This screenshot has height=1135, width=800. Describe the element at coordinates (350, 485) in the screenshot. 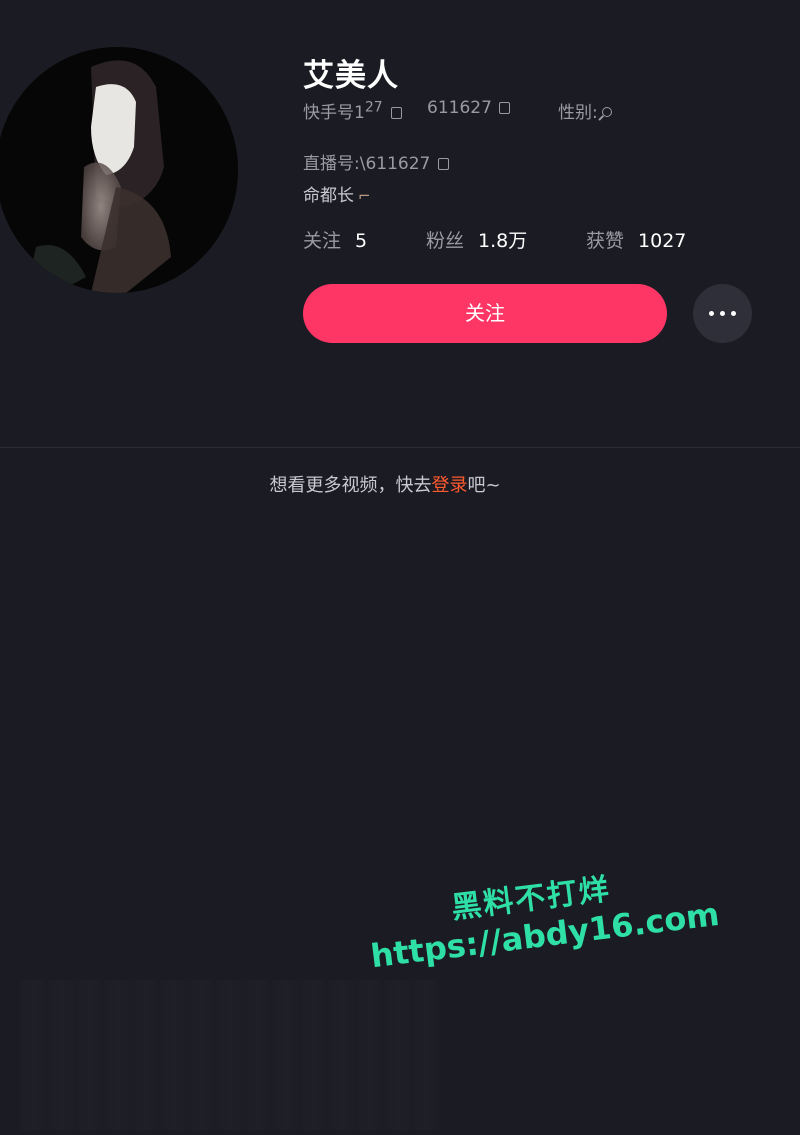

I see `login-prompt-text: 想看更多视频，快去` at that location.